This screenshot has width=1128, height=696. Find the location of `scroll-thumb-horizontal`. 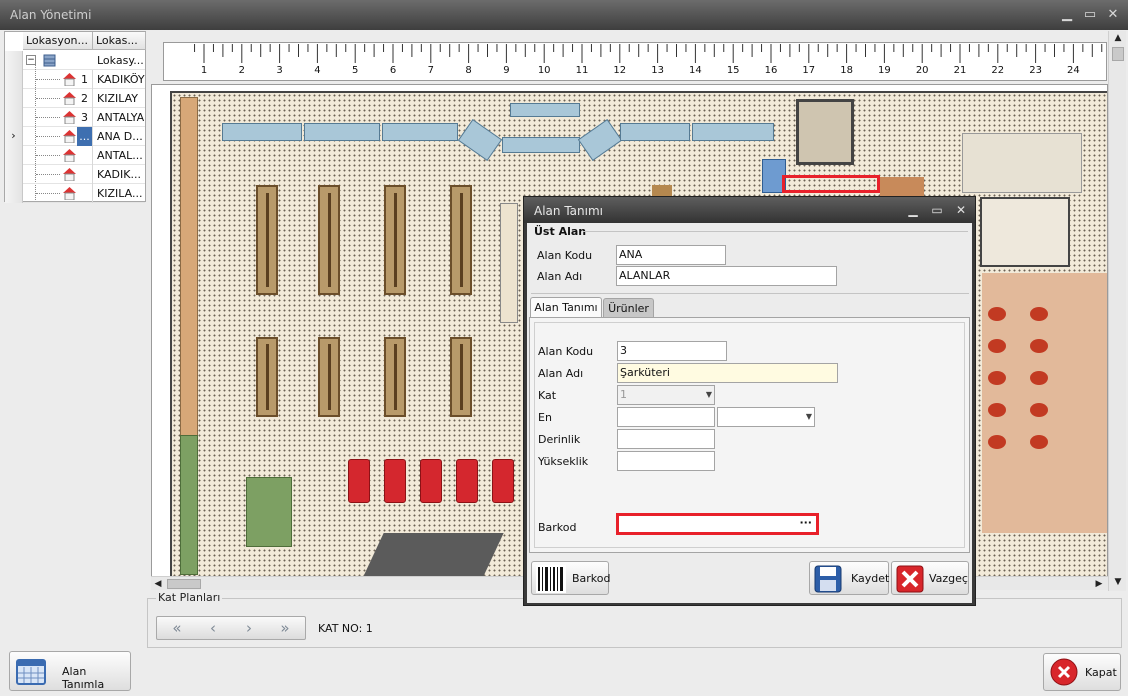

scroll-thumb-horizontal is located at coordinates (184, 584).